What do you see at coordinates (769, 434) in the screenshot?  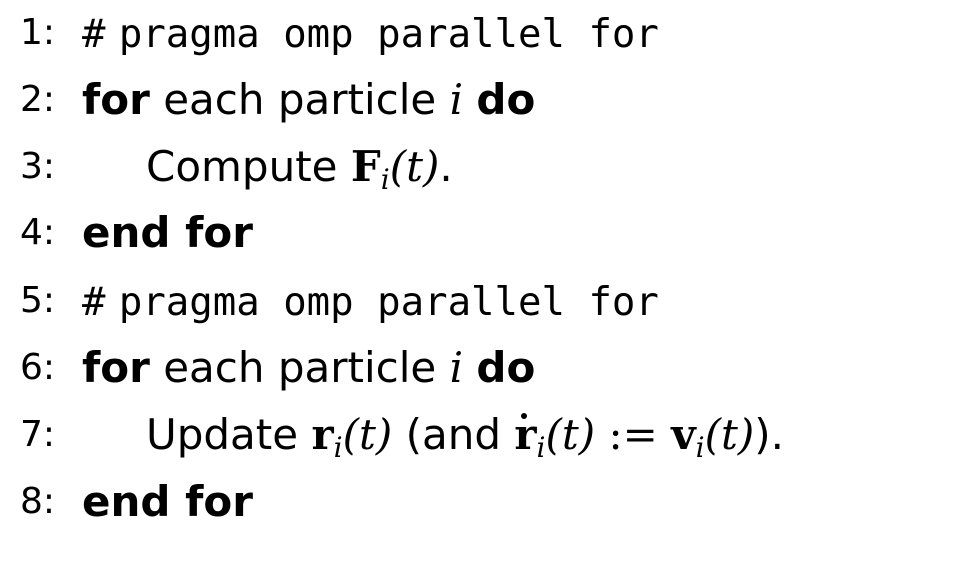 I see `statement-close: ).` at bounding box center [769, 434].